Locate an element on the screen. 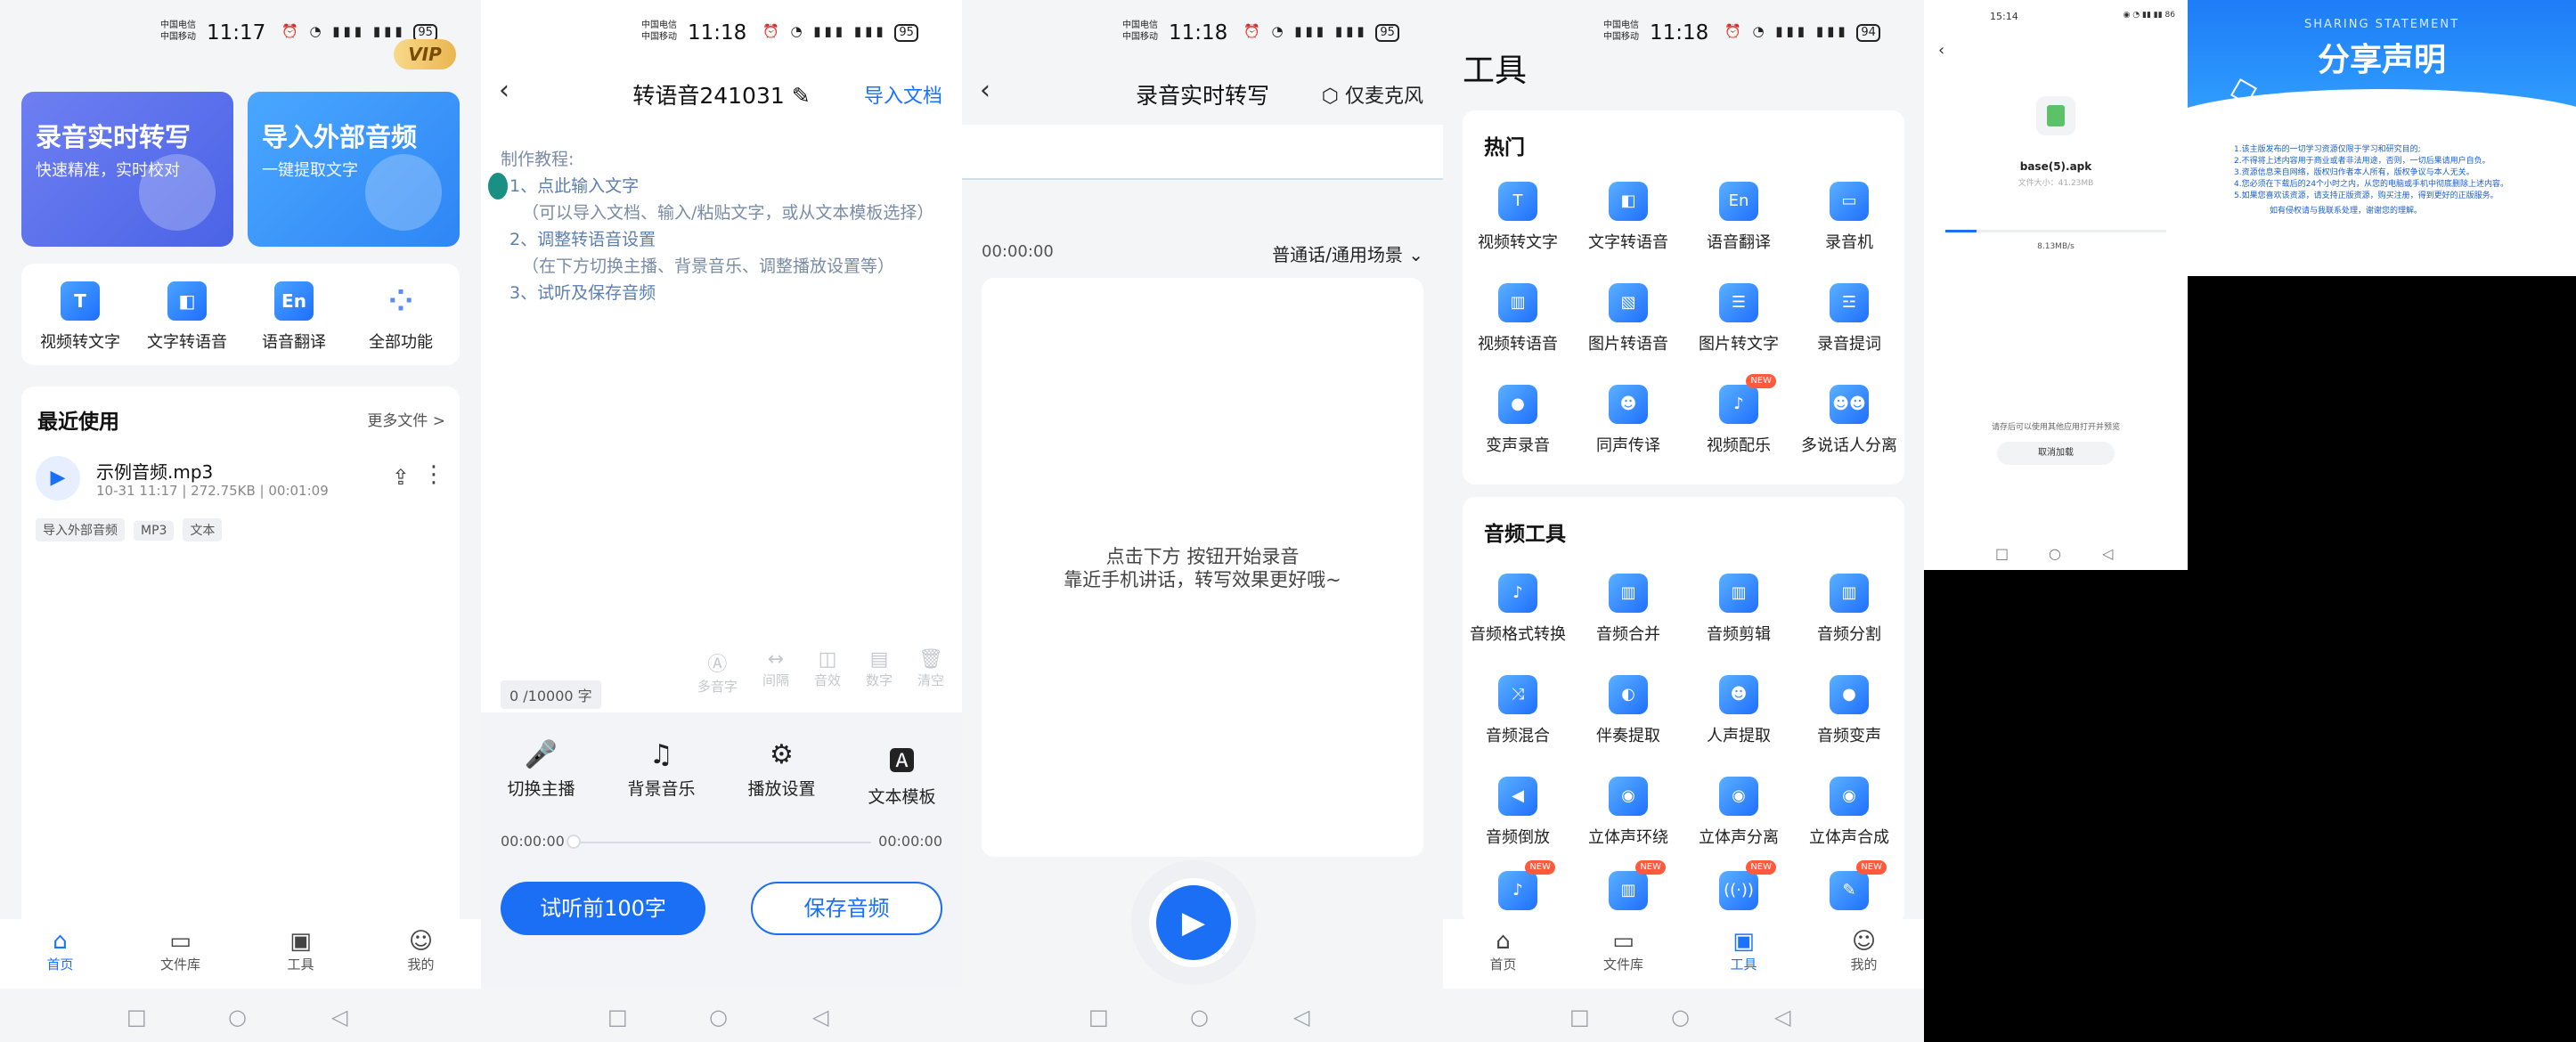 The width and height of the screenshot is (2576, 1042). cancel-download-button: 取消加载 is located at coordinates (2056, 453).